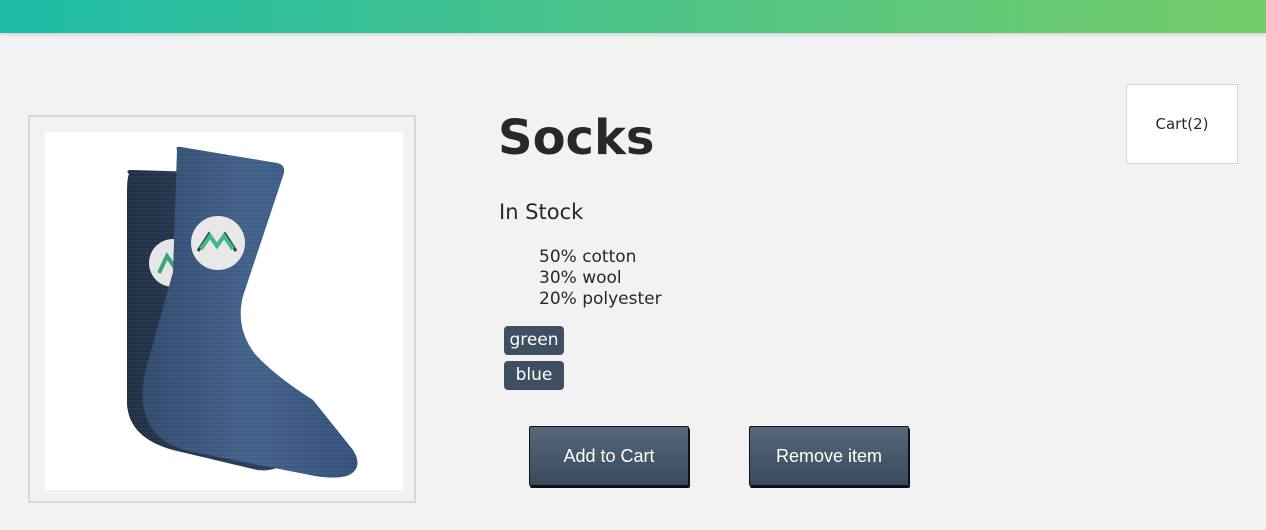 The height and width of the screenshot is (530, 1266). Describe the element at coordinates (541, 212) in the screenshot. I see `stock-status: In Stock` at that location.